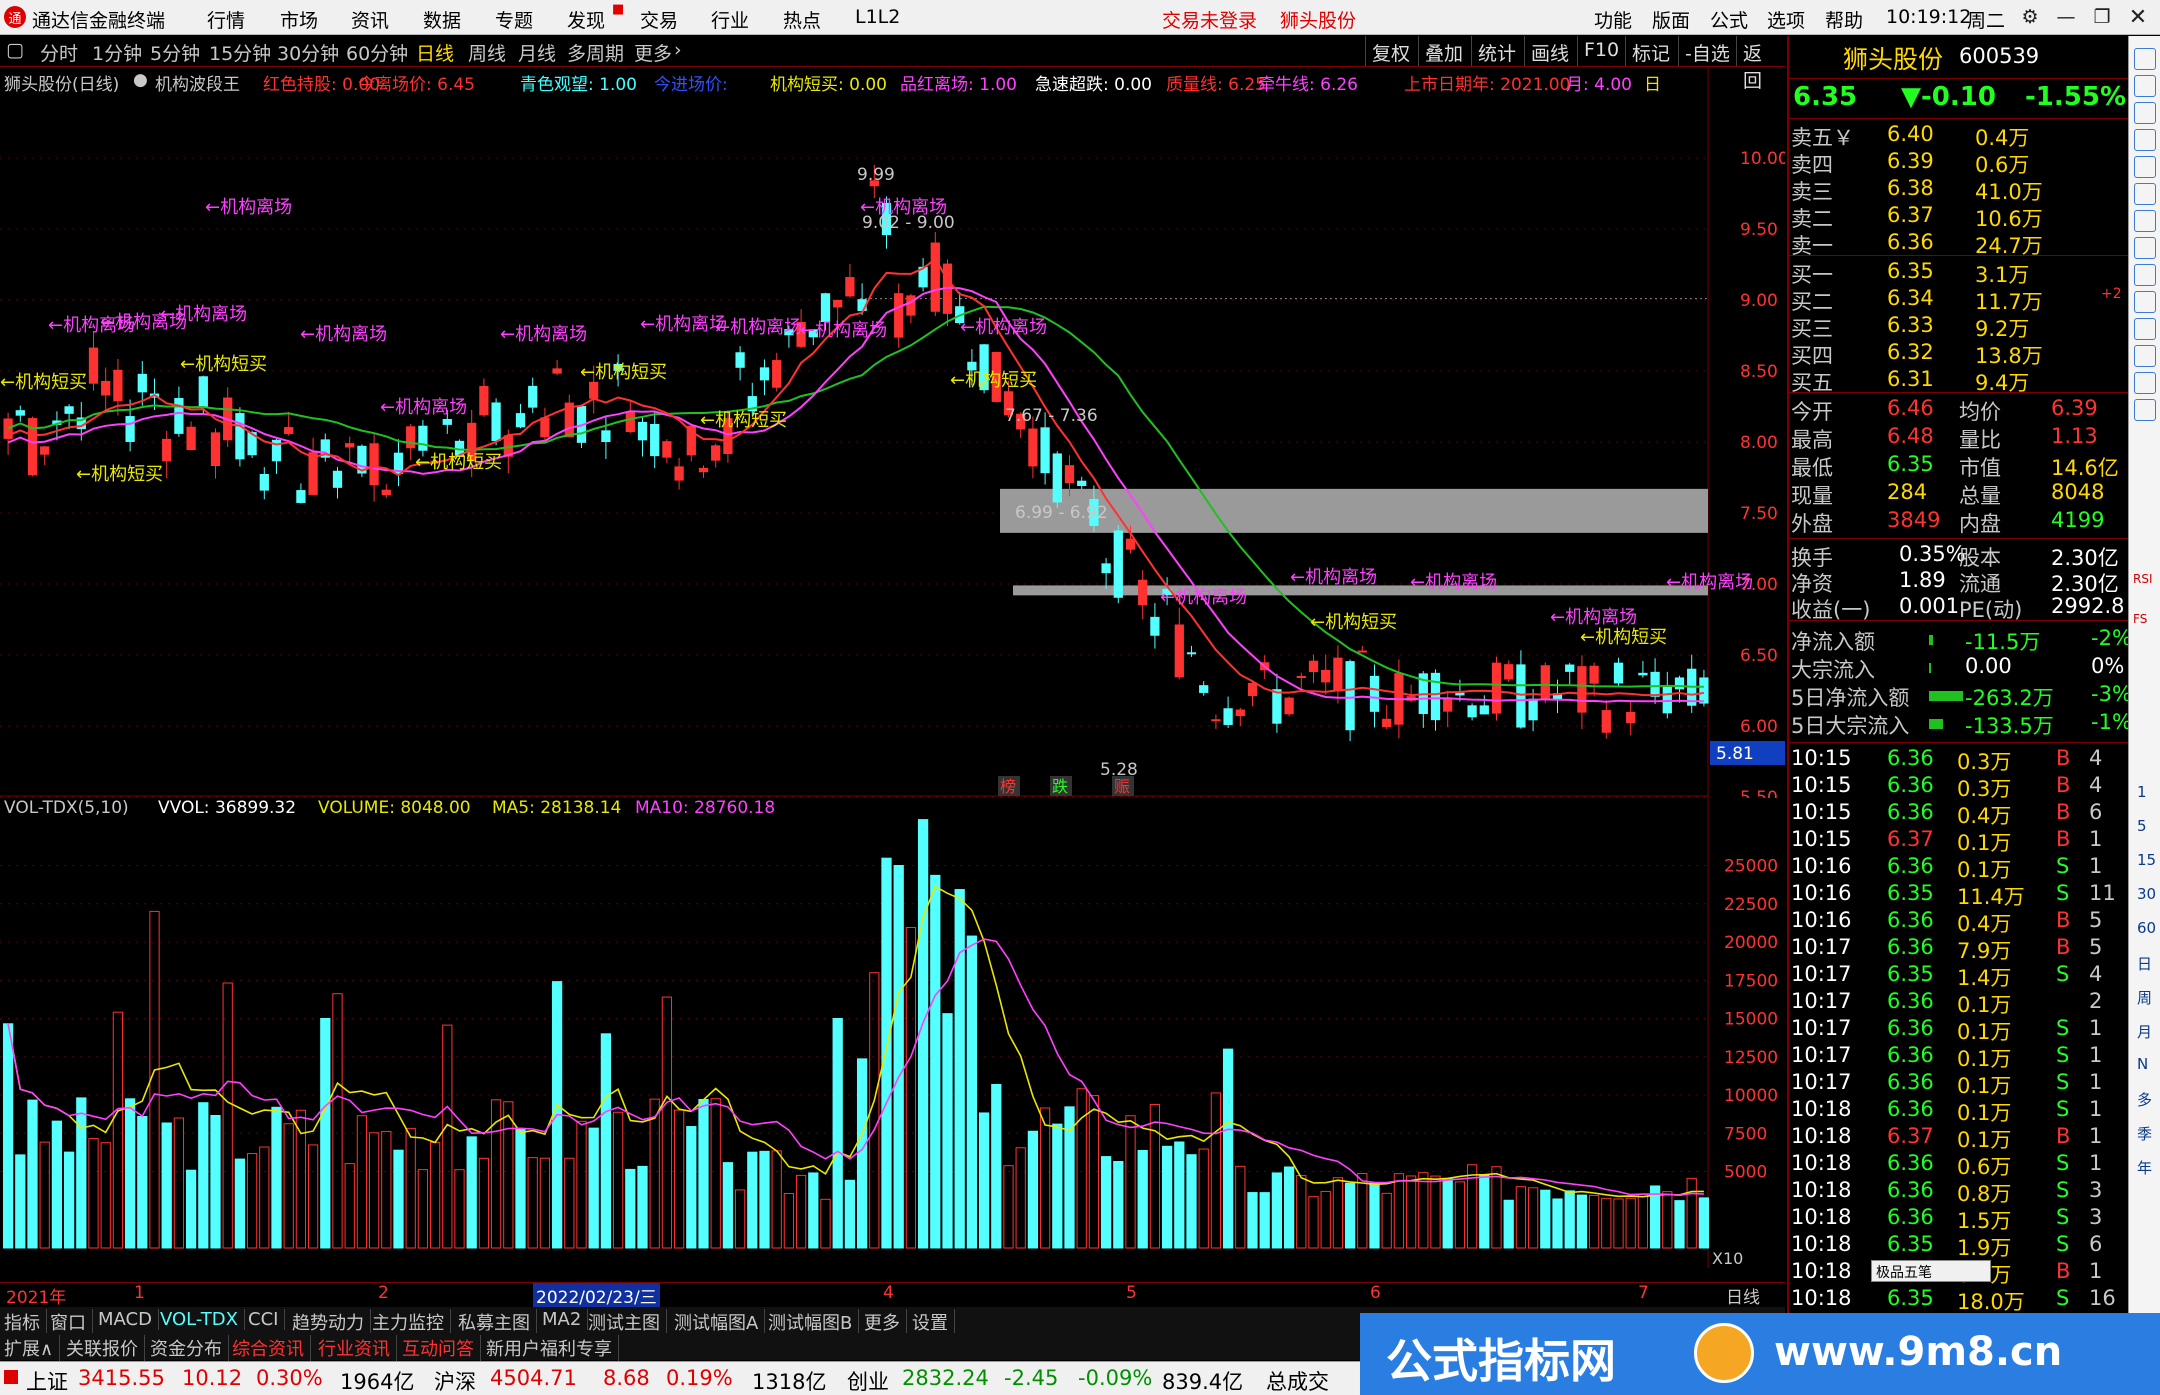 The width and height of the screenshot is (2160, 1395). What do you see at coordinates (1959, 1111) in the screenshot?
I see `quote-row: 10:18 6.36 0.1万 S 1` at bounding box center [1959, 1111].